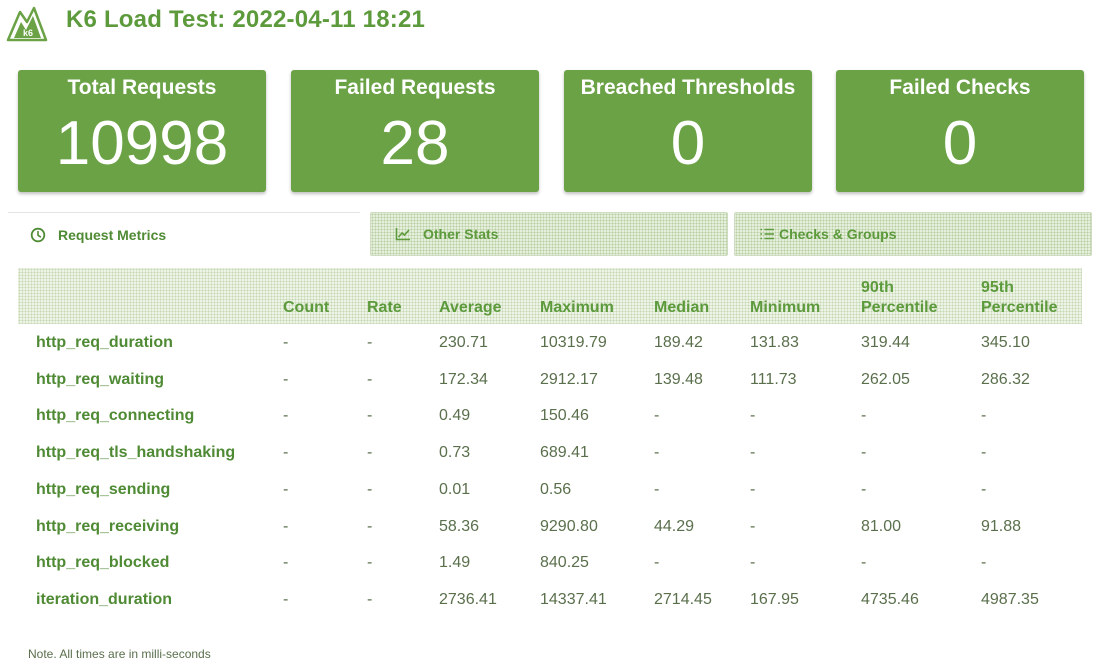 This screenshot has width=1100, height=665. What do you see at coordinates (773, 379) in the screenshot?
I see `minimum-value: 111.73` at bounding box center [773, 379].